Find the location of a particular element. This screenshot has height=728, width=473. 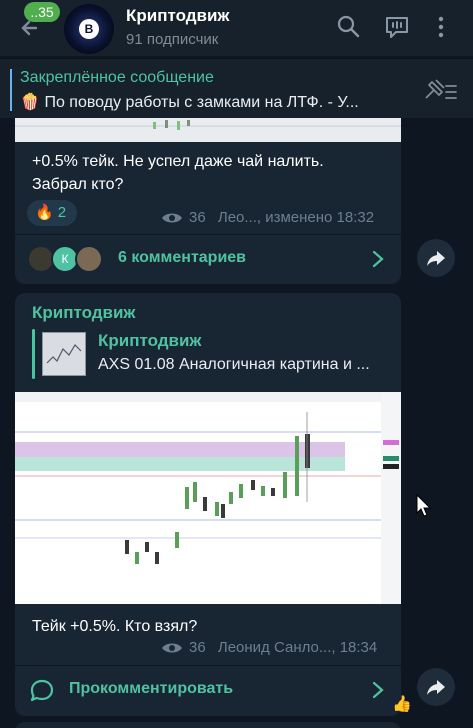

fire-reaction: 🔥 2 is located at coordinates (52, 213).